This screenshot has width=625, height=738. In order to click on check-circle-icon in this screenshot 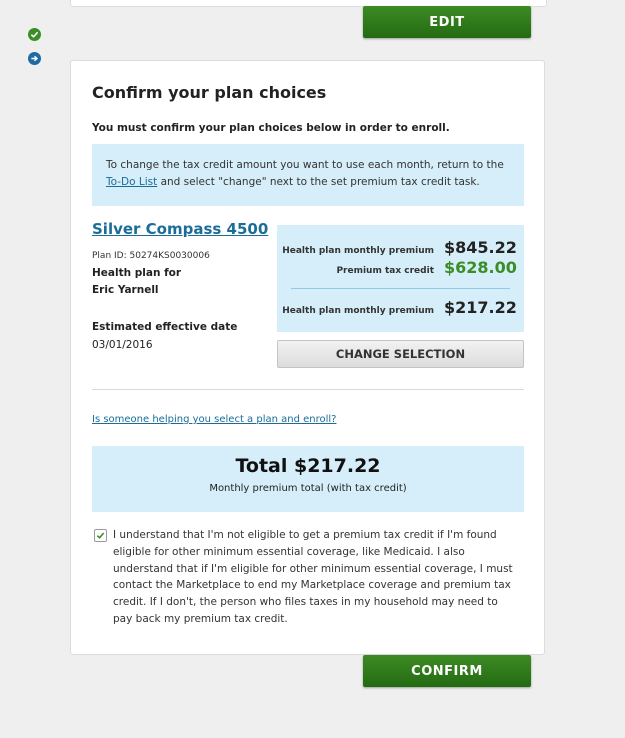, I will do `click(34, 34)`.